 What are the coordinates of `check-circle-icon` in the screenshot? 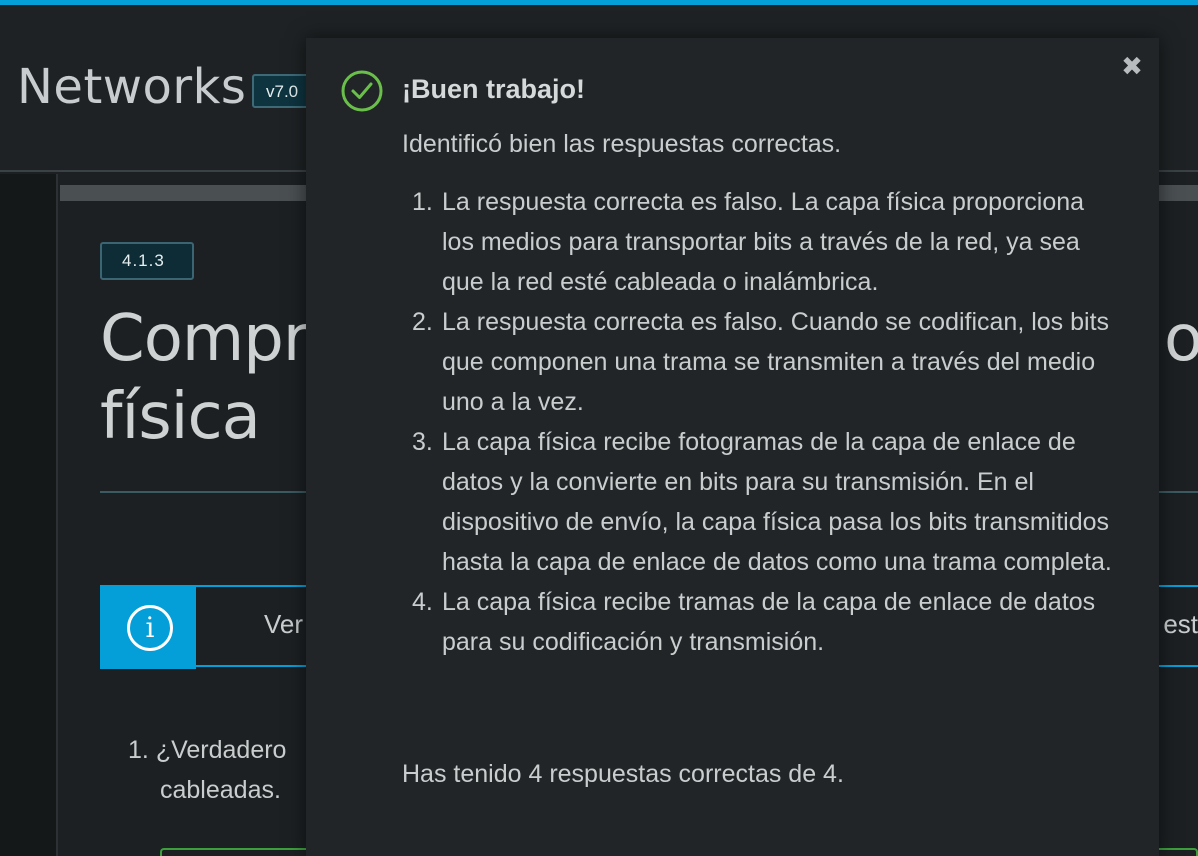 It's located at (362, 91).